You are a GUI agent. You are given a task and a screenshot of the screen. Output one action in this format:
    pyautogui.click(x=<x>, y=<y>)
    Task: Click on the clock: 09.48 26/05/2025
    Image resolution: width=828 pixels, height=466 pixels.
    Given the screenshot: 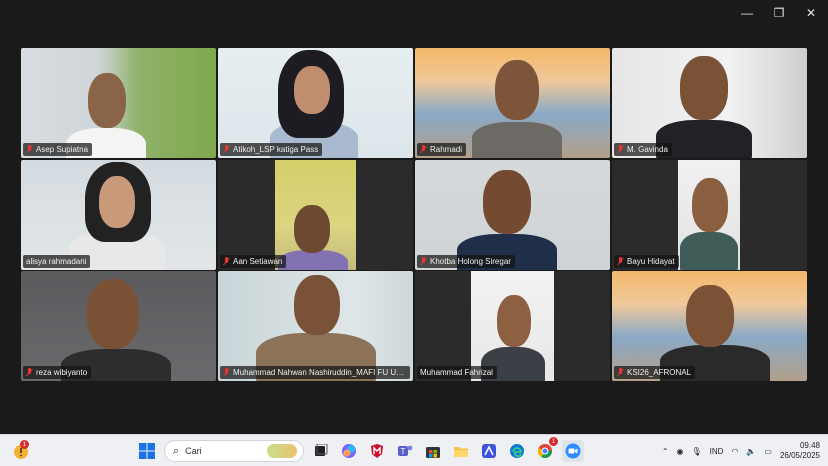 What is the action you would take?
    pyautogui.click(x=800, y=451)
    